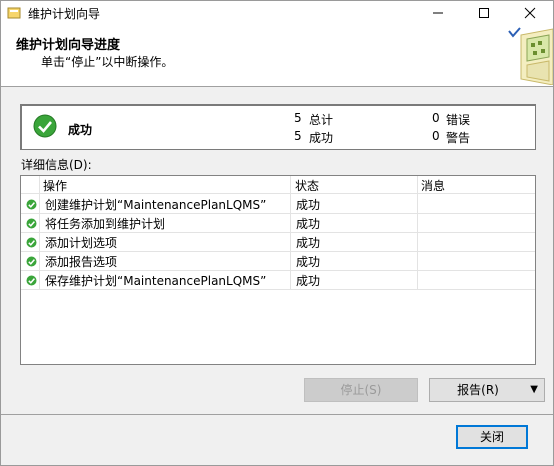 This screenshot has width=554, height=466. Describe the element at coordinates (433, 185) in the screenshot. I see `column-header-message: 消息` at that location.